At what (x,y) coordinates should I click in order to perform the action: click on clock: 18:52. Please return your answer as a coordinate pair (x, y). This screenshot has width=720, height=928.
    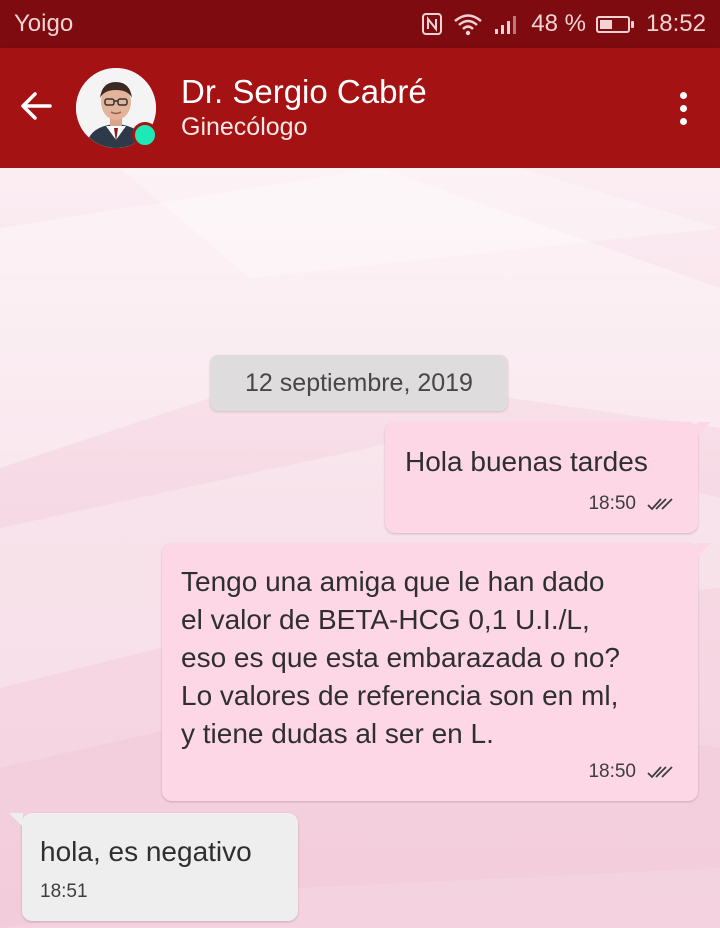
    Looking at the image, I should click on (675, 23).